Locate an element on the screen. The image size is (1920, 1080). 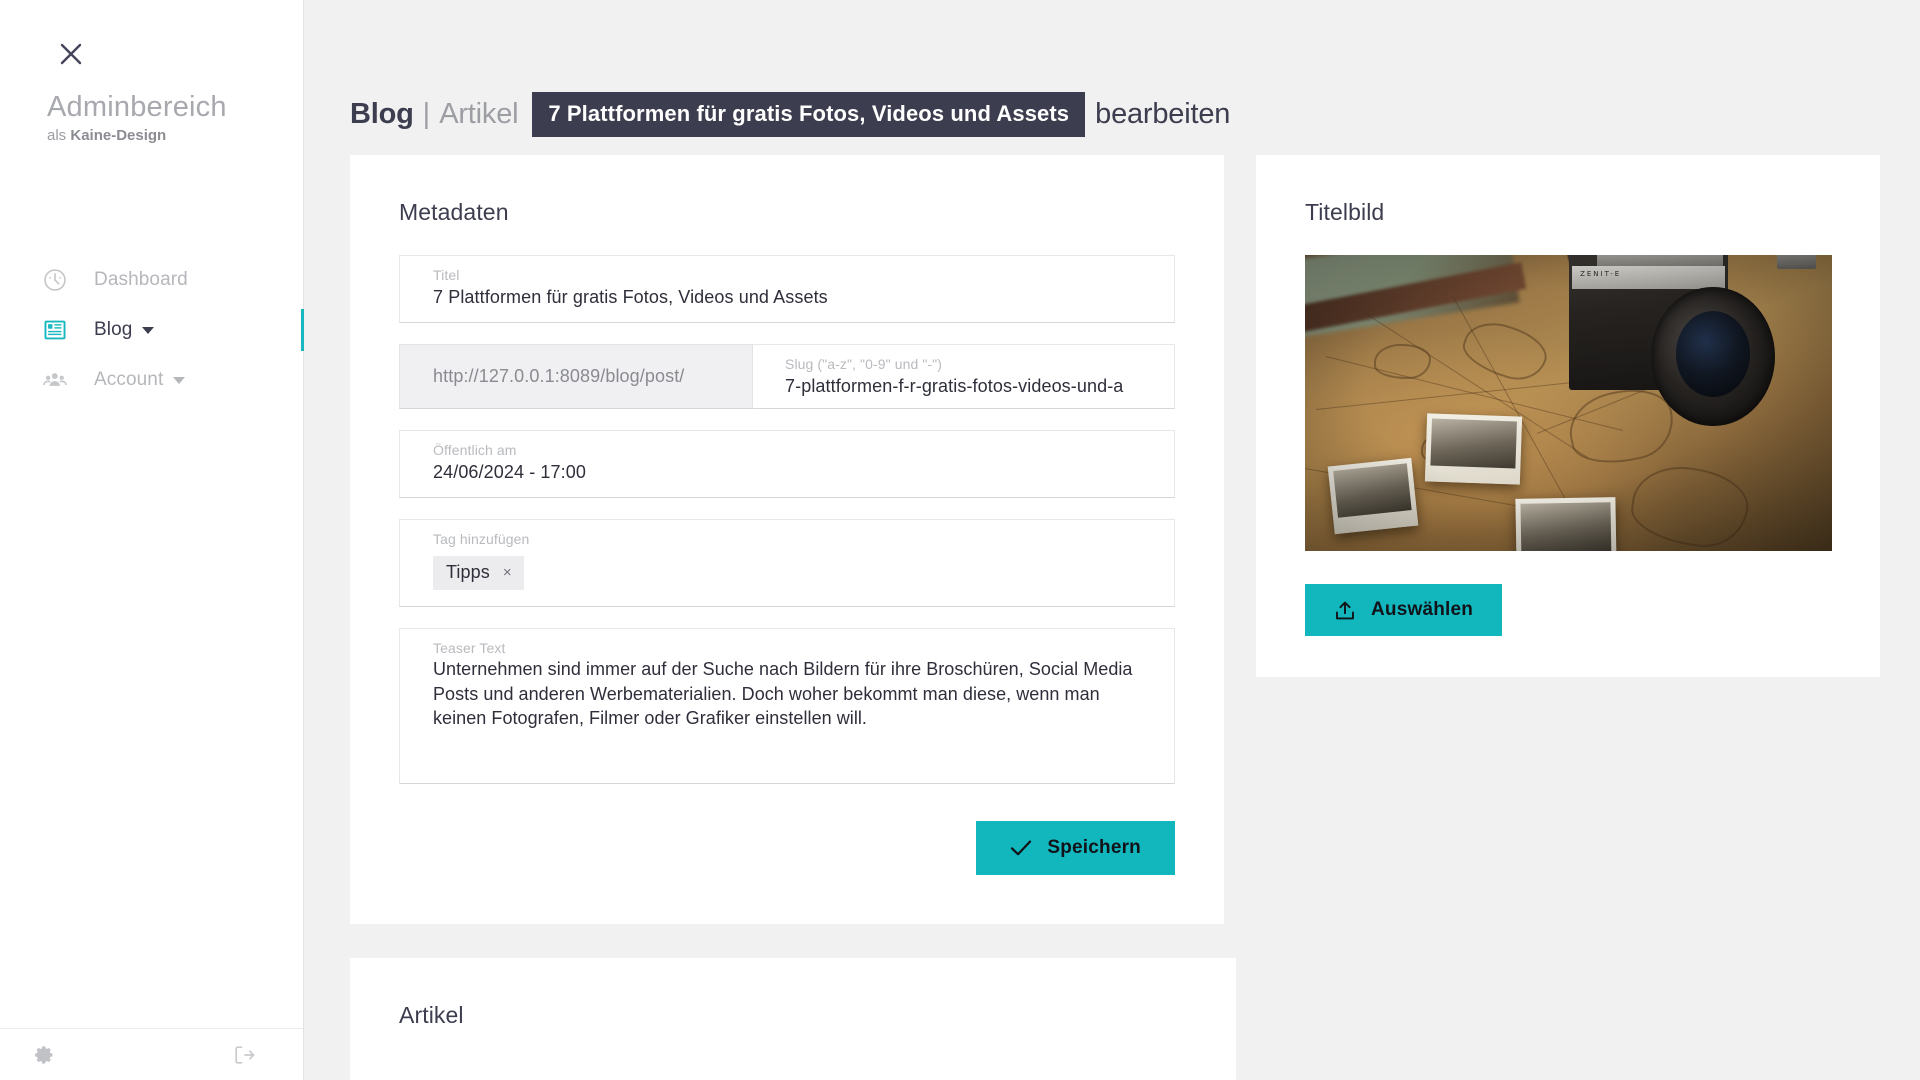
public-date-value: 24/06/2024 - 17:00 is located at coordinates (509, 472).